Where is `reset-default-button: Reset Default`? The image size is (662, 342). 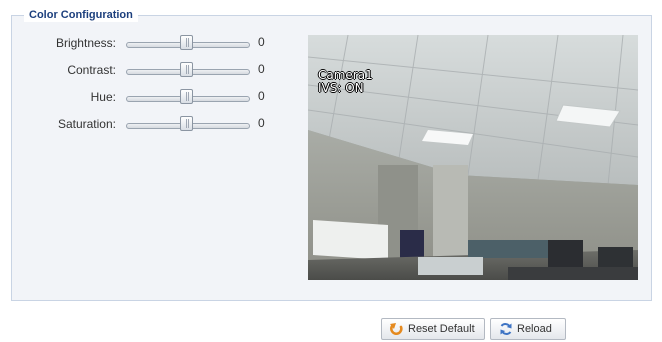 reset-default-button: Reset Default is located at coordinates (433, 329).